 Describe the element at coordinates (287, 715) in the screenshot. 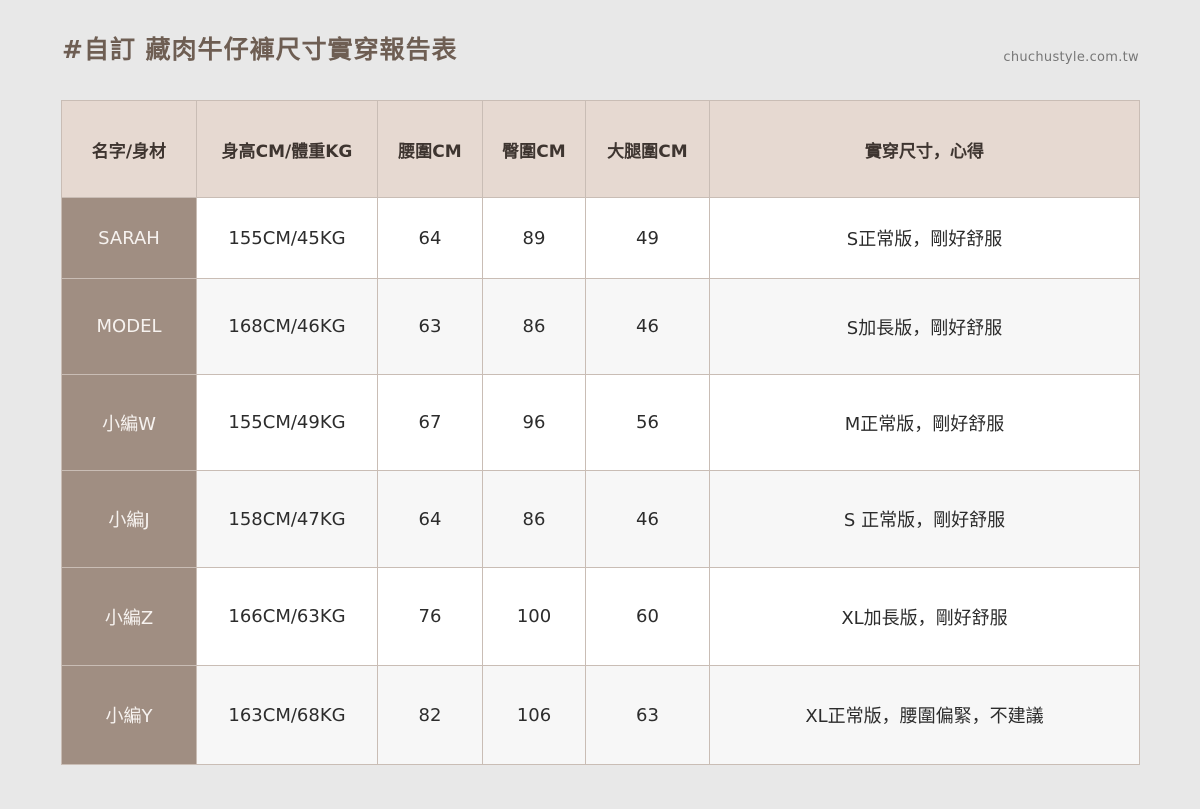

I see `cell-height-weight: 163CM/68KG` at that location.